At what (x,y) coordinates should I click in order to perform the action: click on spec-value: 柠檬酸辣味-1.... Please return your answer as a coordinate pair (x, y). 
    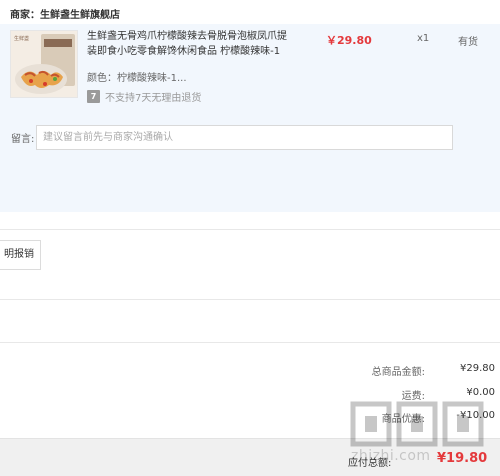
    Looking at the image, I should click on (152, 78).